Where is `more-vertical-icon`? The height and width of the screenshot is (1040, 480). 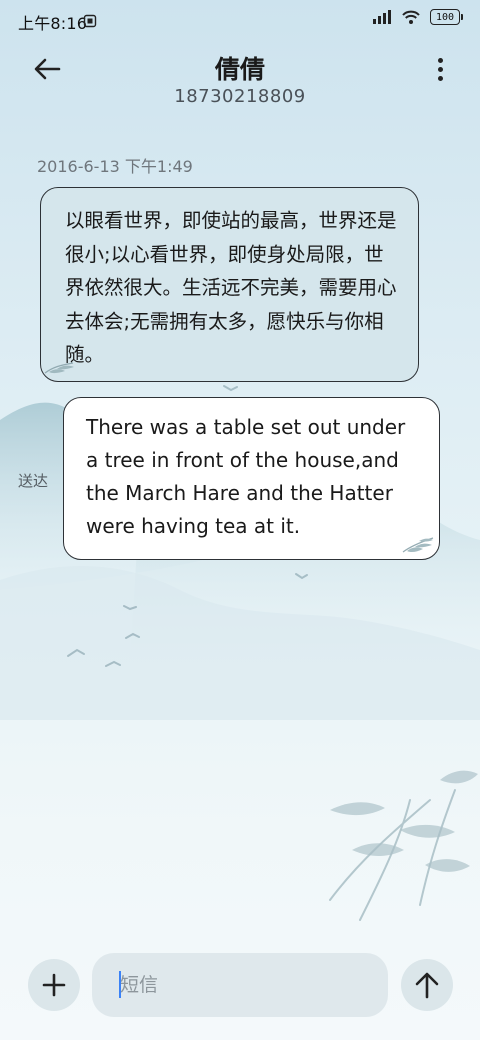 more-vertical-icon is located at coordinates (440, 60).